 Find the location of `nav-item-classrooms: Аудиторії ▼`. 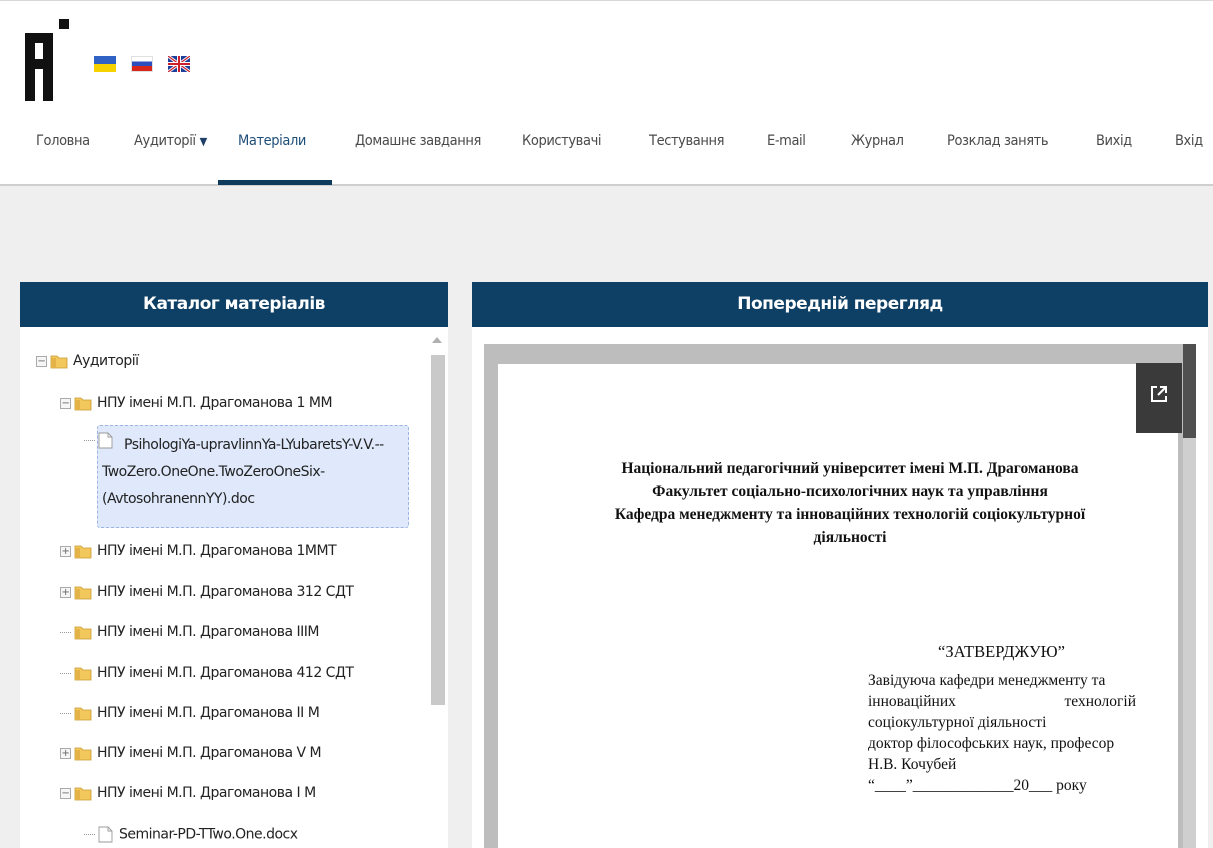

nav-item-classrooms: Аудиторії ▼ is located at coordinates (170, 152).